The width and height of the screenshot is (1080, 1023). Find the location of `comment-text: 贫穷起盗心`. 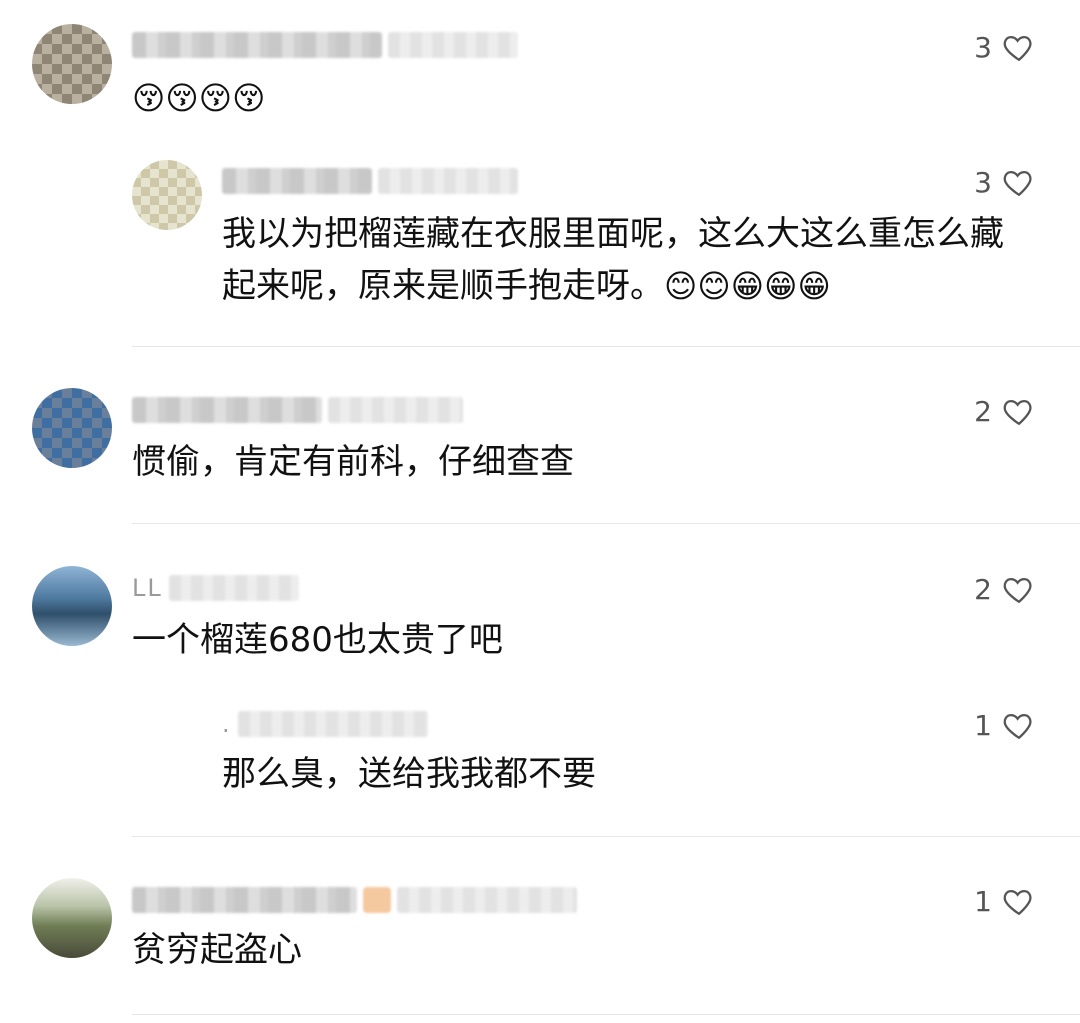

comment-text: 贫穷起盗心 is located at coordinates (217, 950).